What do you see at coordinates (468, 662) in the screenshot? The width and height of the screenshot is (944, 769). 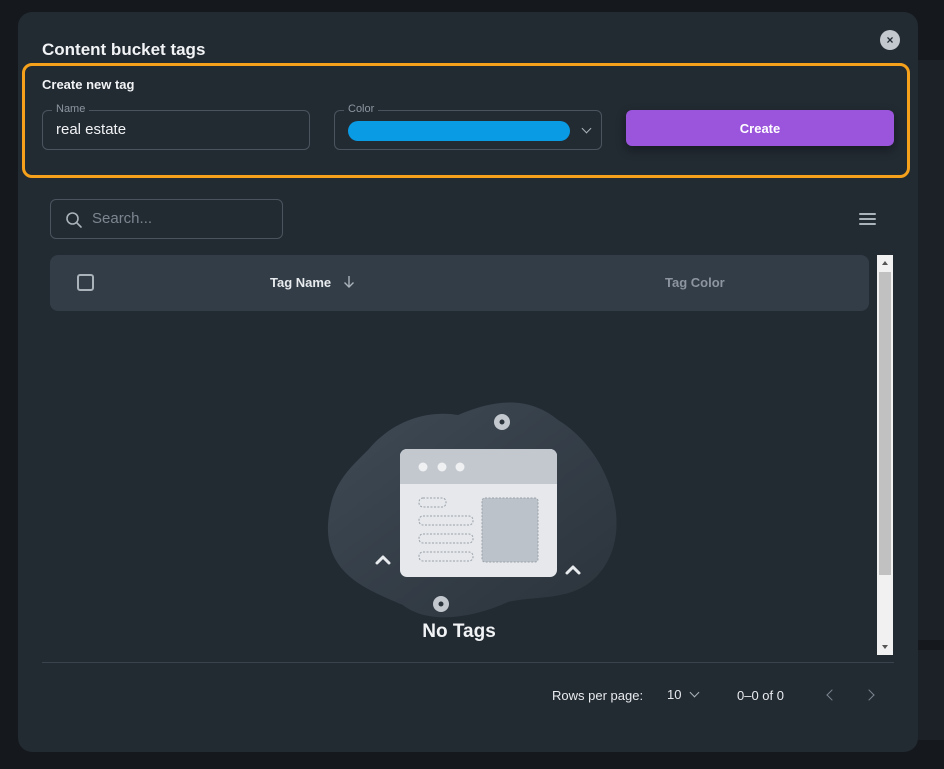 I see `footer-divider` at bounding box center [468, 662].